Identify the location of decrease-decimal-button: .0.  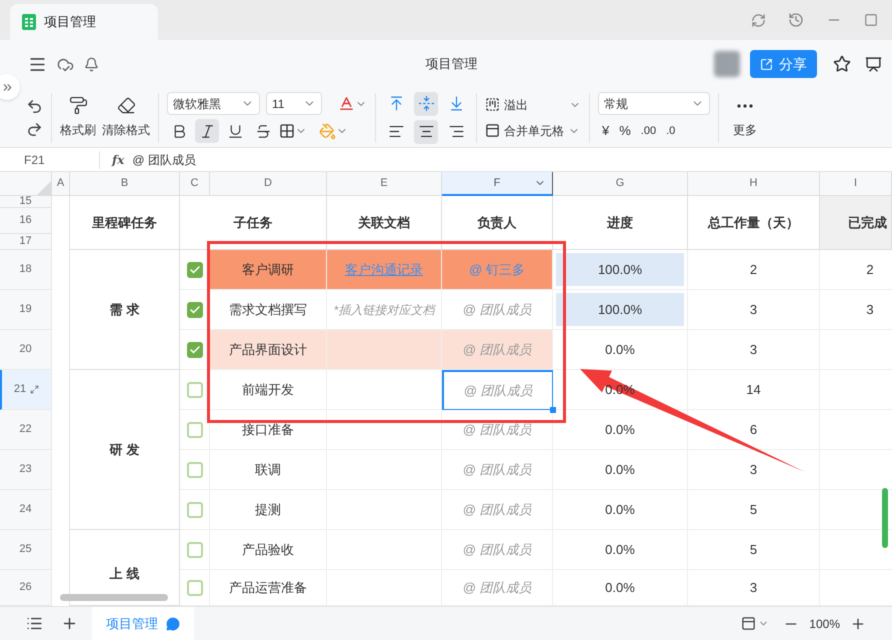
(671, 131).